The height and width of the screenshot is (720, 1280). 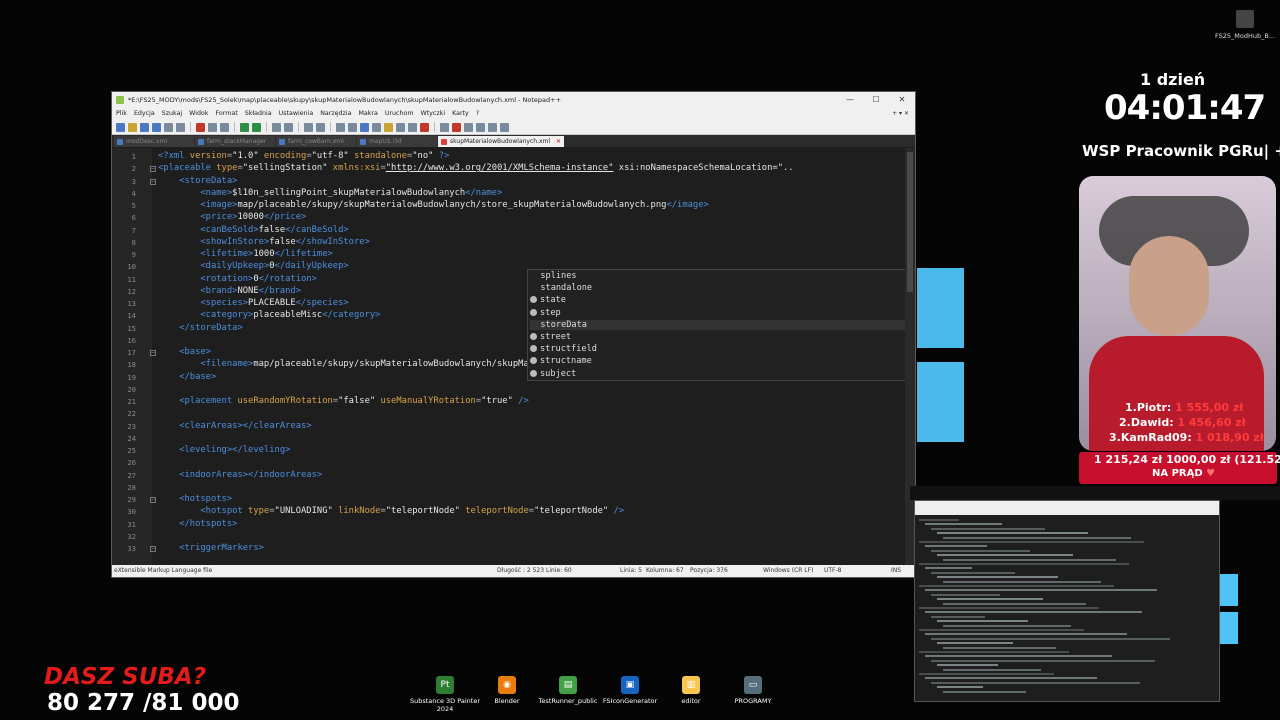 What do you see at coordinates (561, 361) in the screenshot?
I see `autocomplete-item: structname` at bounding box center [561, 361].